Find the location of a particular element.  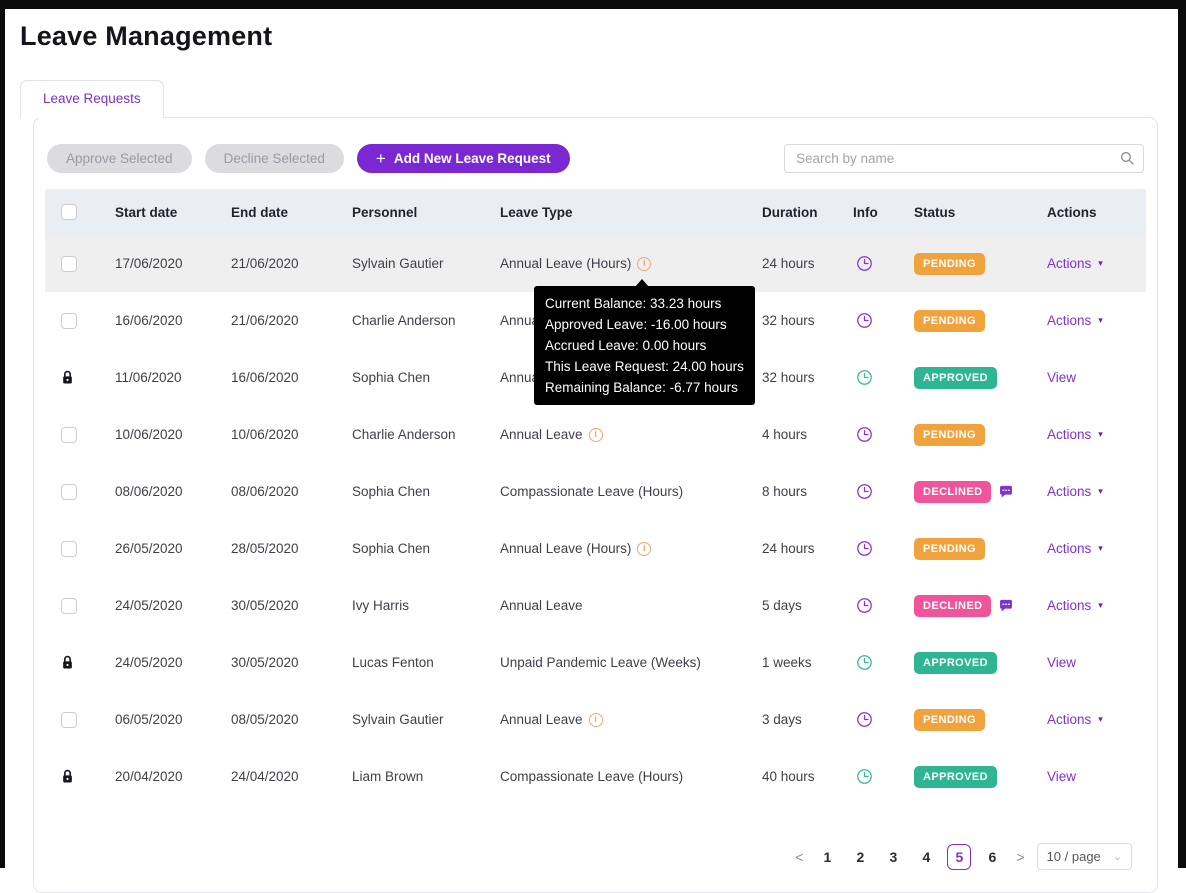

approve-selected-button: Approve Selected is located at coordinates (119, 158).